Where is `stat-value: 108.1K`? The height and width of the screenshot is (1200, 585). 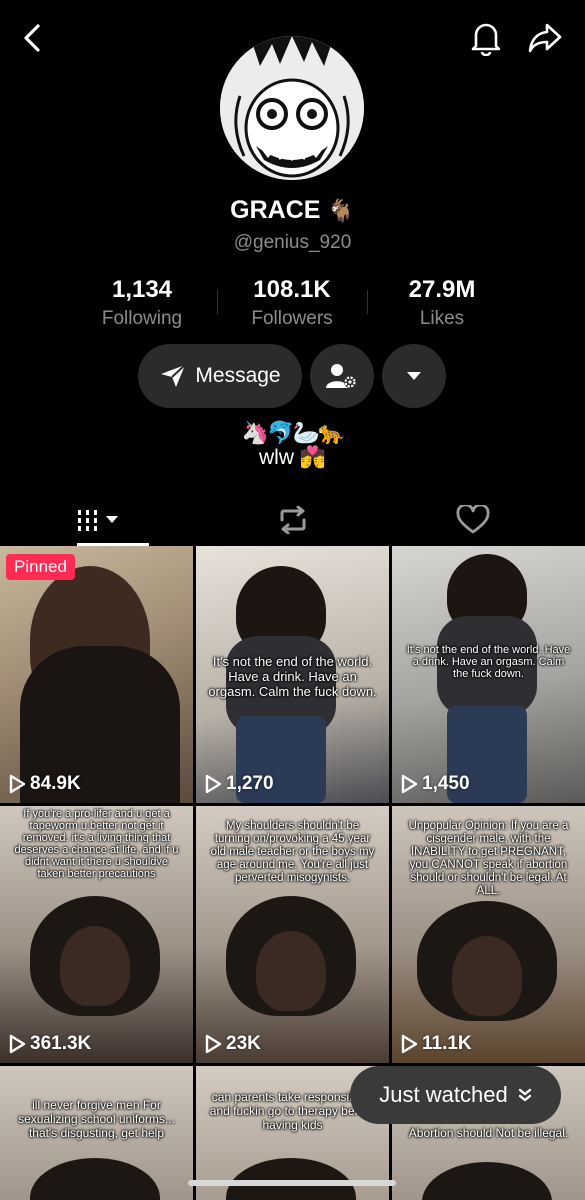
stat-value: 108.1K is located at coordinates (292, 289).